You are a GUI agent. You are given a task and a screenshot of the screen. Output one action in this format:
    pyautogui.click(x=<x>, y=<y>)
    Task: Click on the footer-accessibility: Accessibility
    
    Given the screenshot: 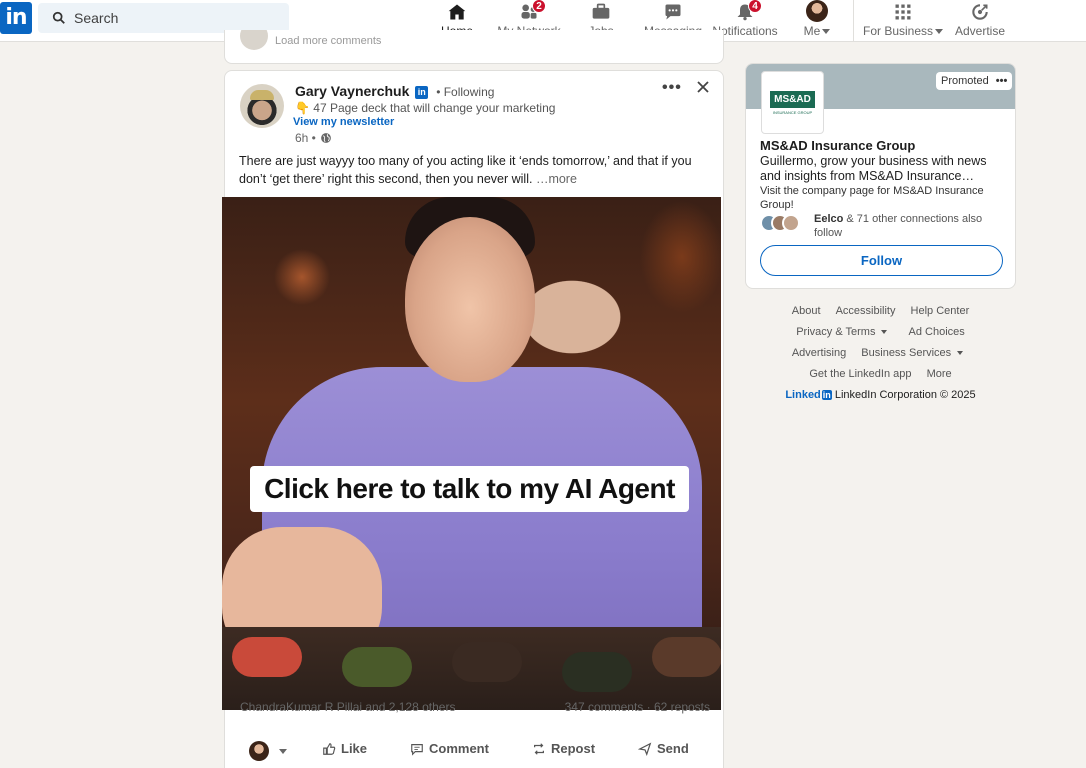 What is the action you would take?
    pyautogui.click(x=866, y=311)
    